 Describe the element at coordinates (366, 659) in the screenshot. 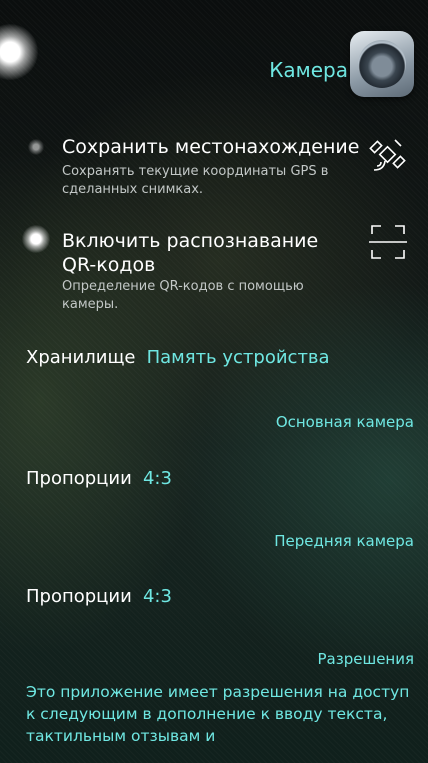

I see `section-permissions: Разрешения` at that location.